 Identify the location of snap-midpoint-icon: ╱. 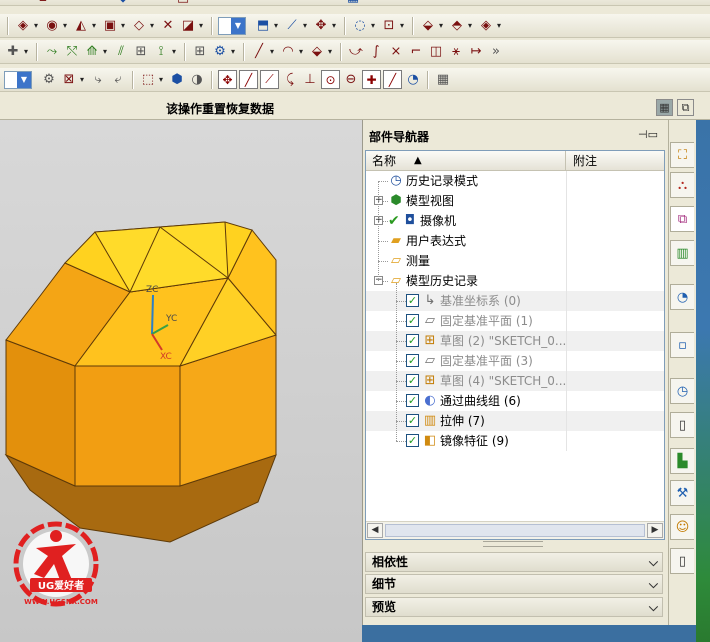
(248, 79).